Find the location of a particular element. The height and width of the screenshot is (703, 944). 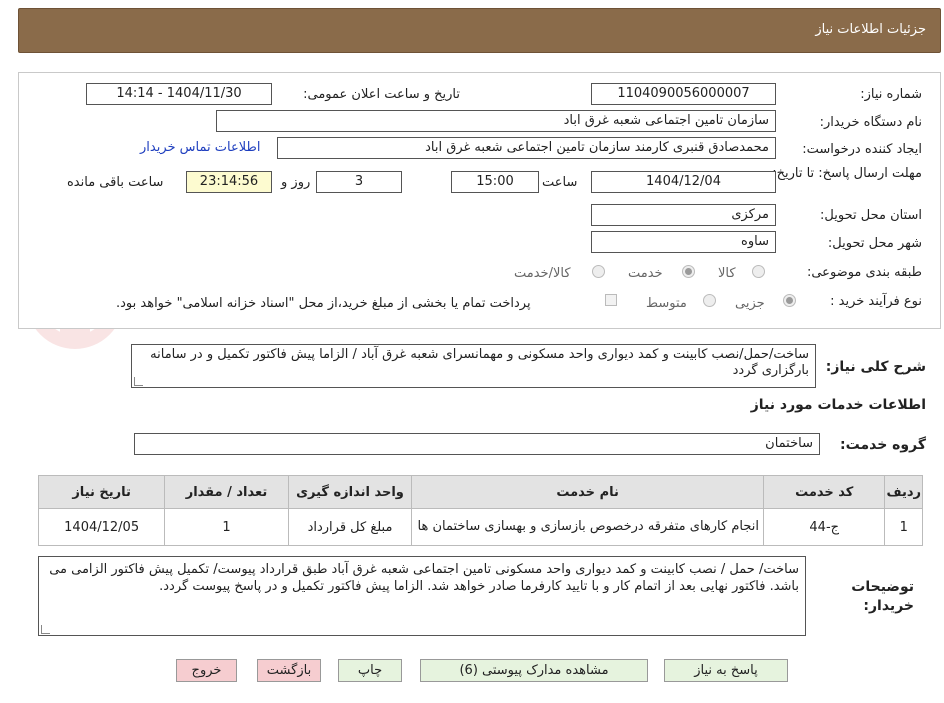

buyer-notes-label: توضیحات خریدار: is located at coordinates (882, 596).